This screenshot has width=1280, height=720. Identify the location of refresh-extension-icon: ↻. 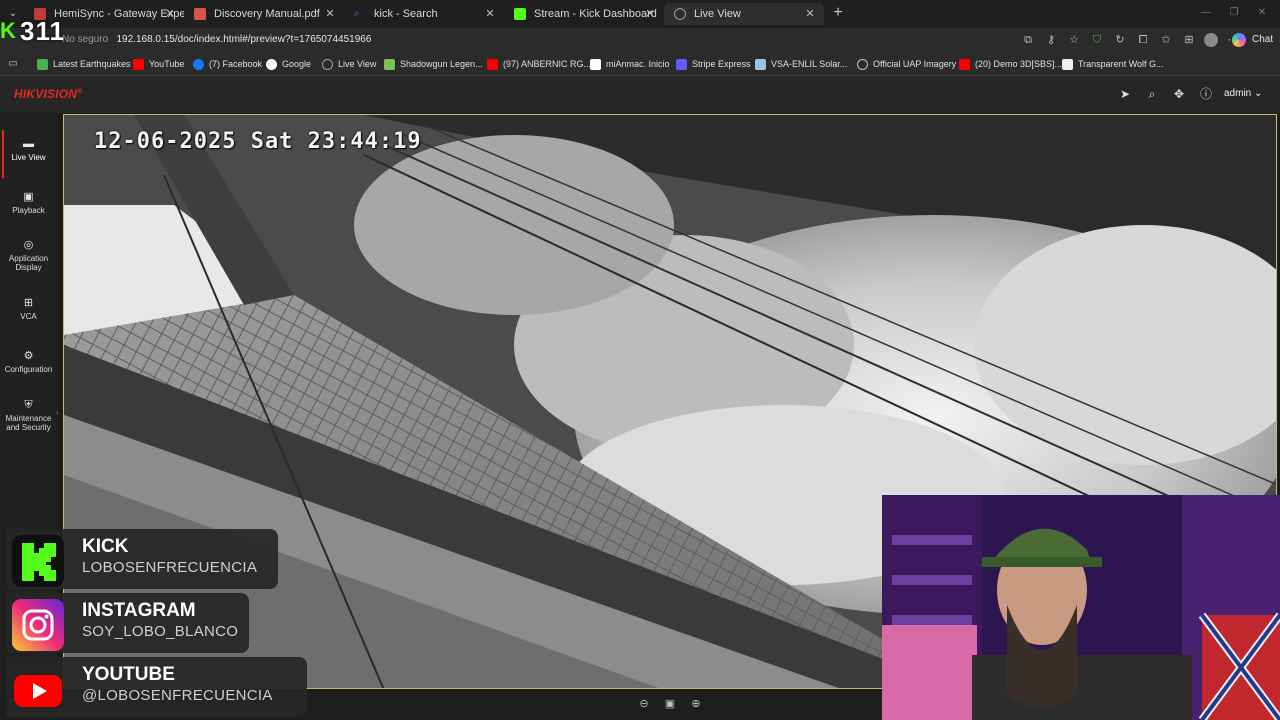
(1120, 40).